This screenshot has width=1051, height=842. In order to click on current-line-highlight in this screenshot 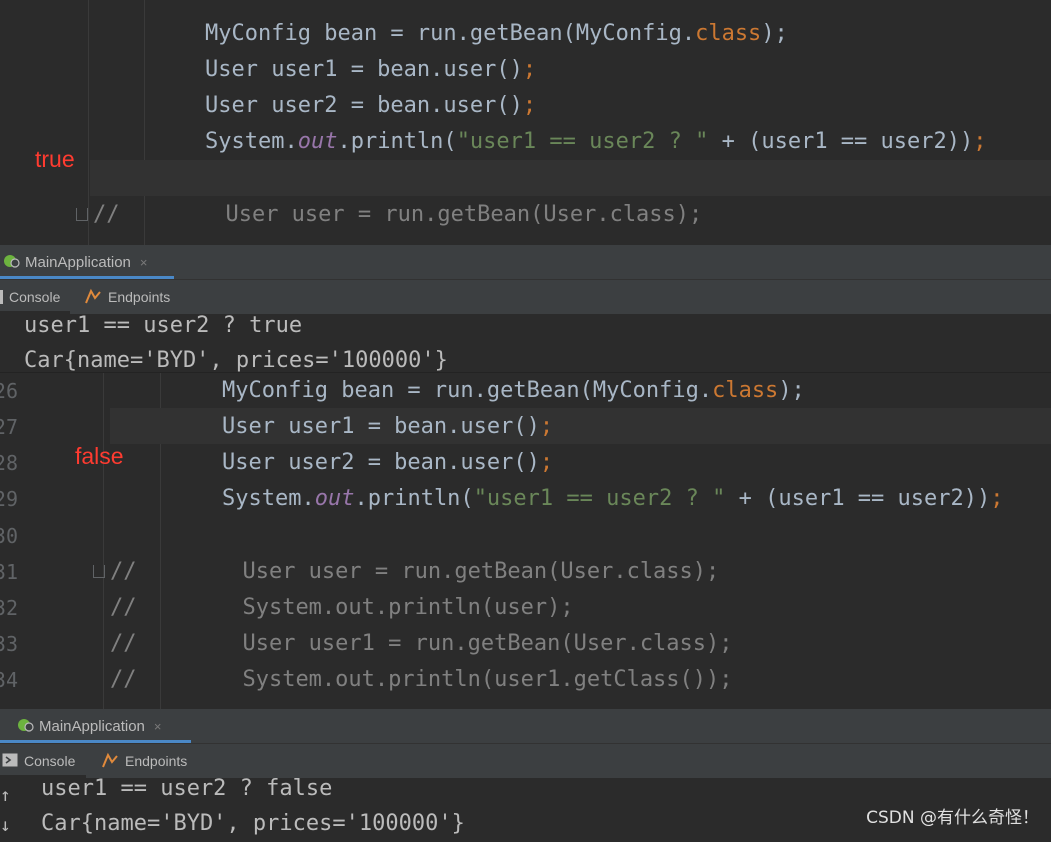, I will do `click(570, 178)`.